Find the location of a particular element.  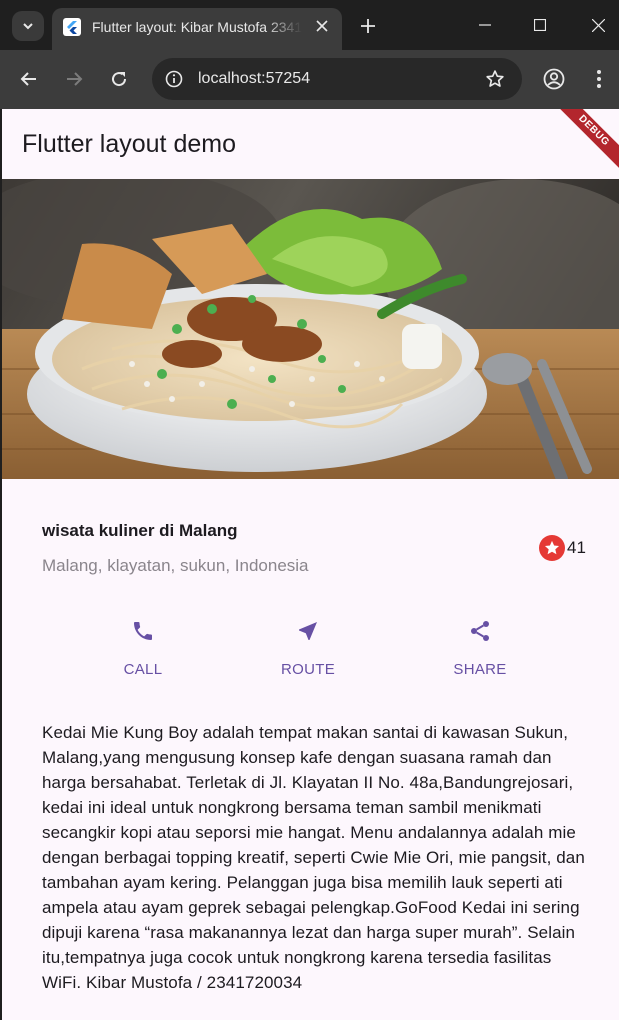

close-tab-button is located at coordinates (322, 26).